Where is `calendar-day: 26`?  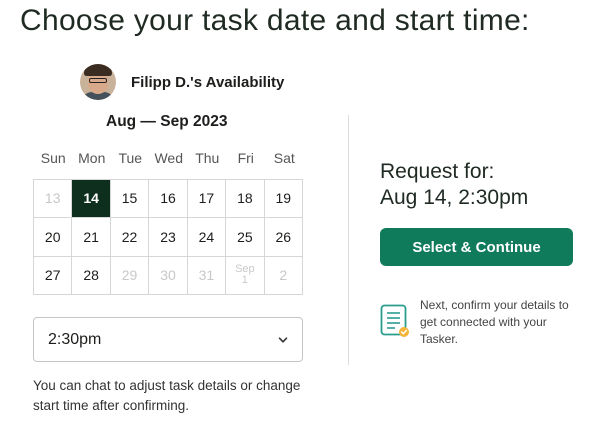
calendar-day: 26 is located at coordinates (283, 237).